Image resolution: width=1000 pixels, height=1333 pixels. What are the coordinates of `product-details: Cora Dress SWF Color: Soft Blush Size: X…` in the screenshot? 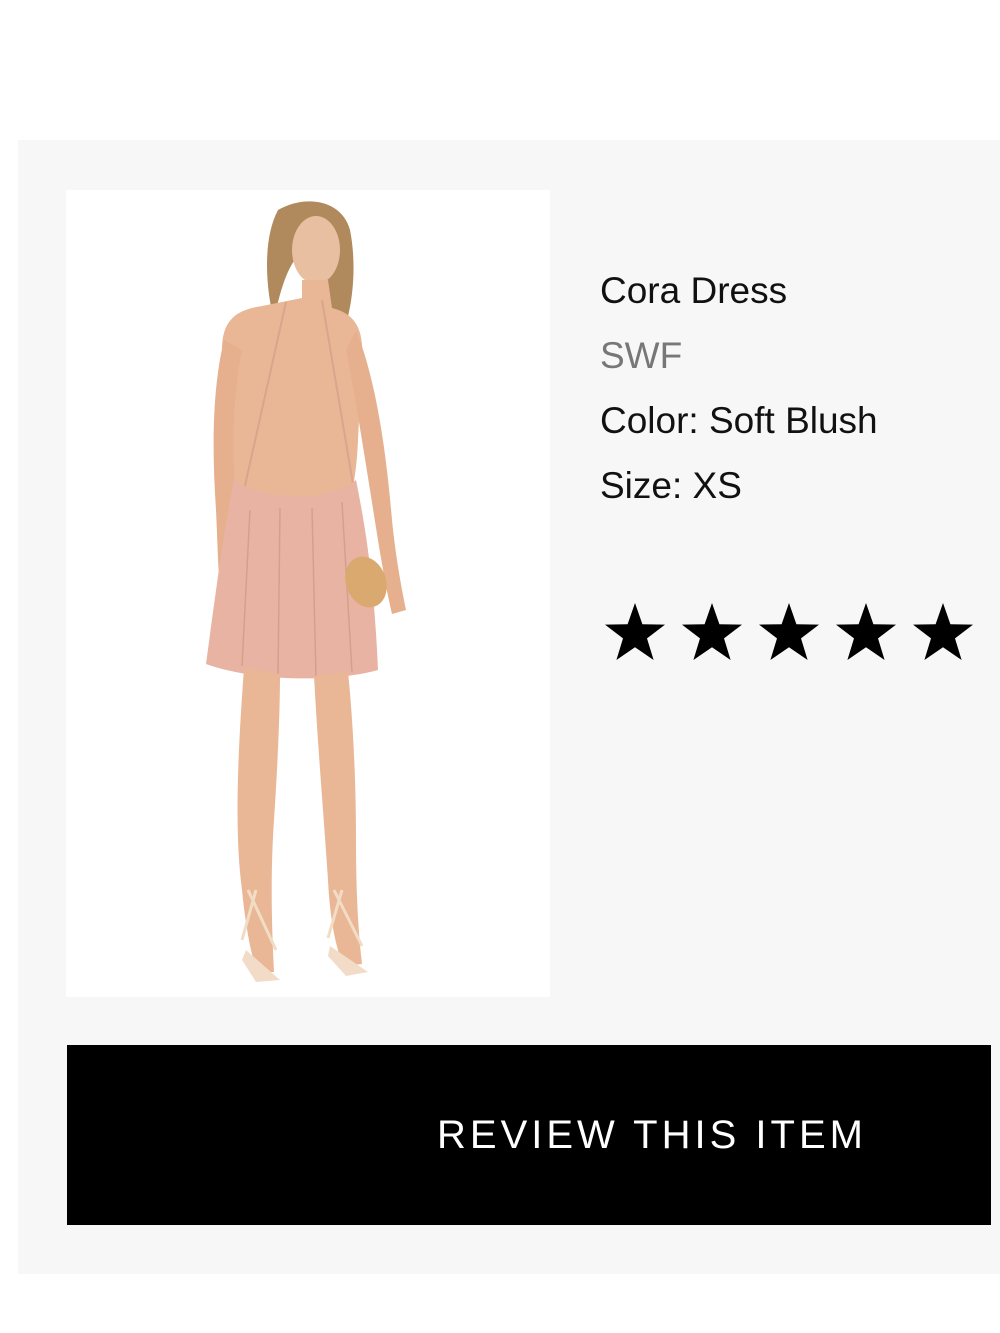 It's located at (795, 388).